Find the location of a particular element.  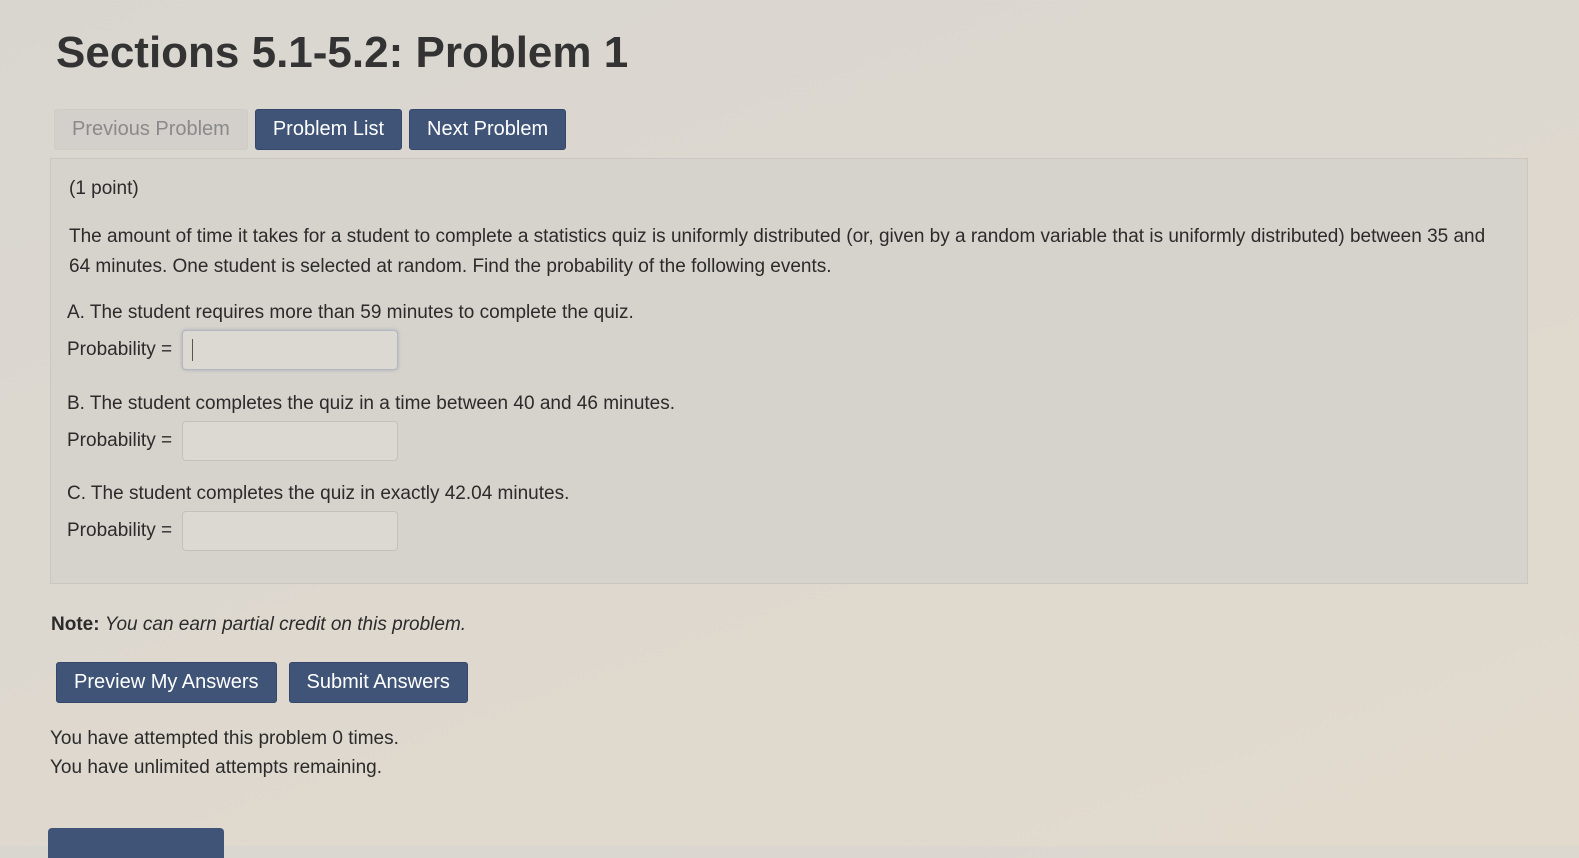

preview-answers-button: Preview My Answers is located at coordinates (166, 682).